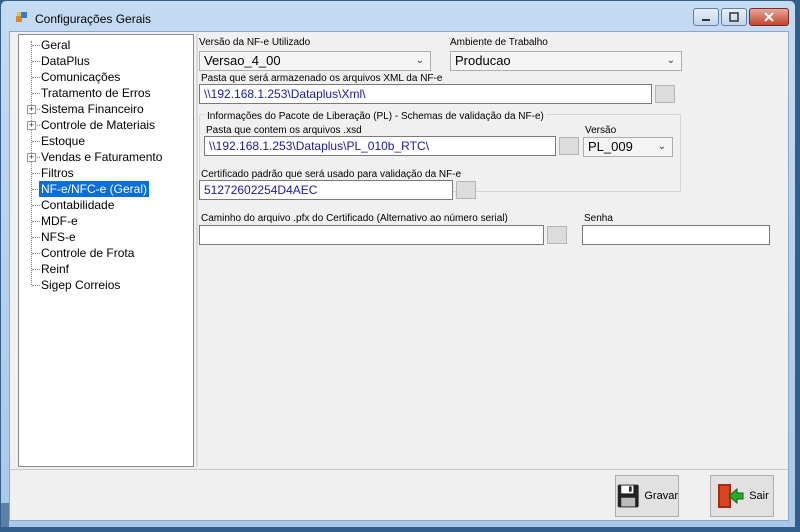  What do you see at coordinates (399, 495) in the screenshot?
I see `action-bar: Gravar Sair` at bounding box center [399, 495].